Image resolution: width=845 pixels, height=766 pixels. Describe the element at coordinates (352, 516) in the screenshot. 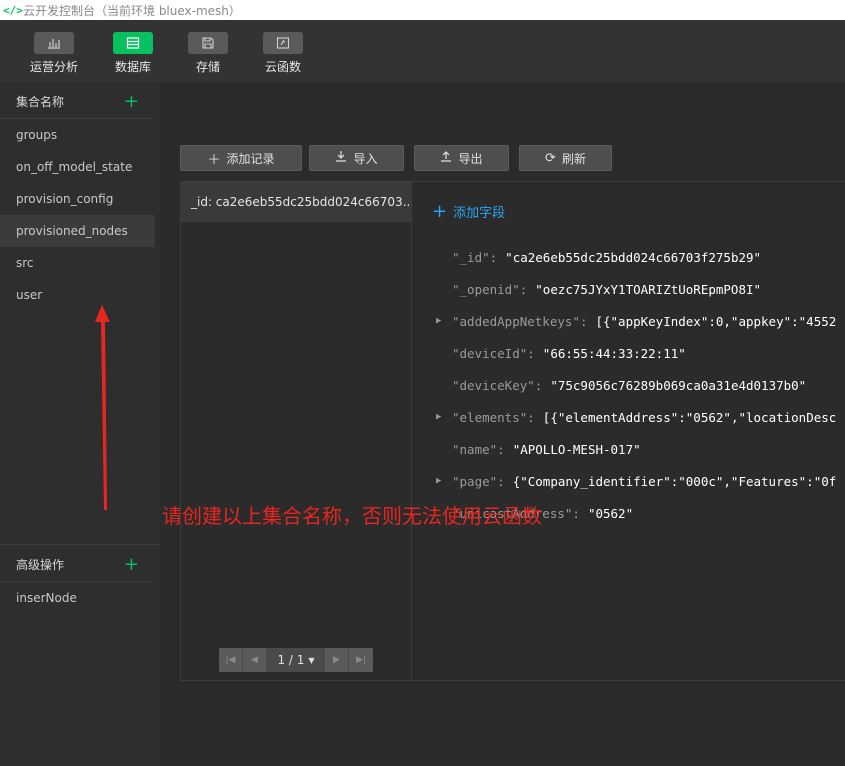

I see `annotation-text: 请创建以上集合名称，否则无法使用云函数` at that location.